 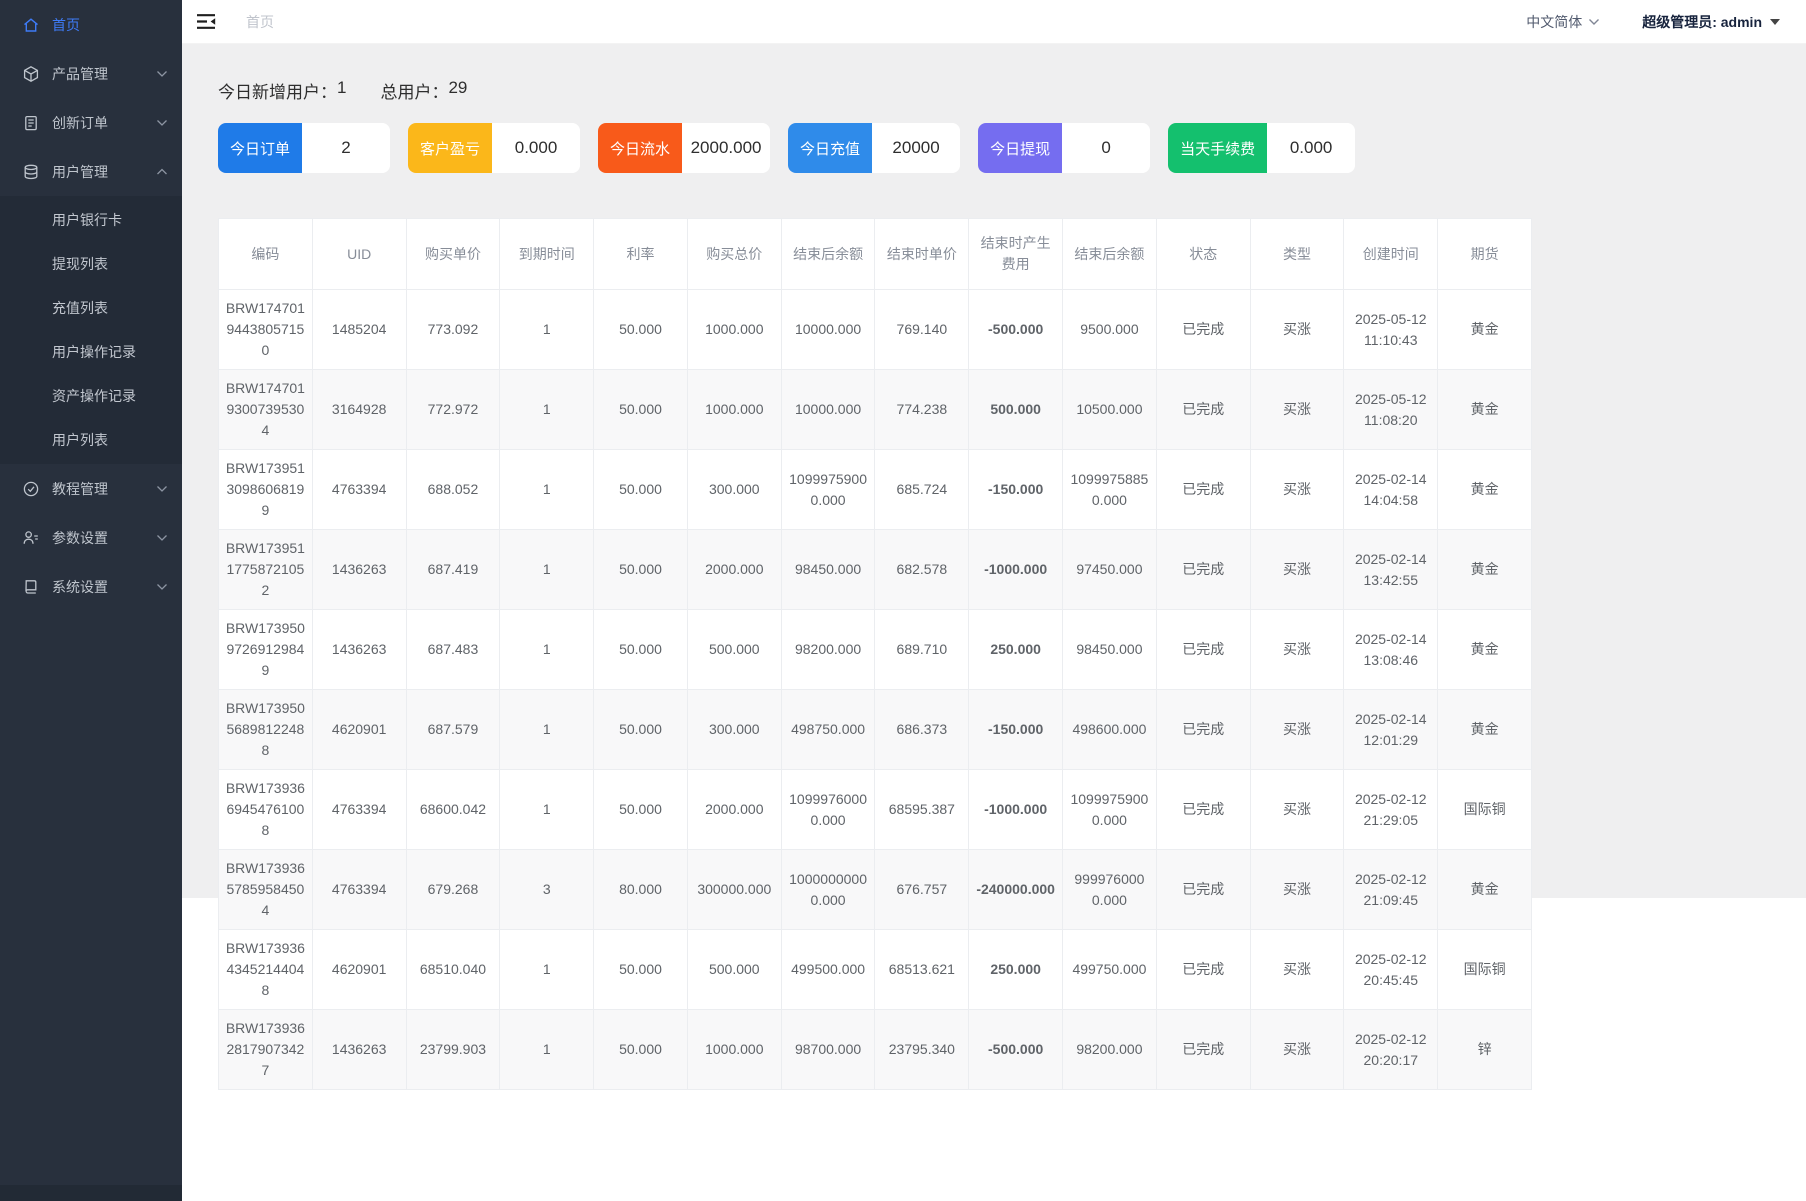 What do you see at coordinates (91, 264) in the screenshot?
I see `sidebar-subitem-withdraw-list: 提现列表` at bounding box center [91, 264].